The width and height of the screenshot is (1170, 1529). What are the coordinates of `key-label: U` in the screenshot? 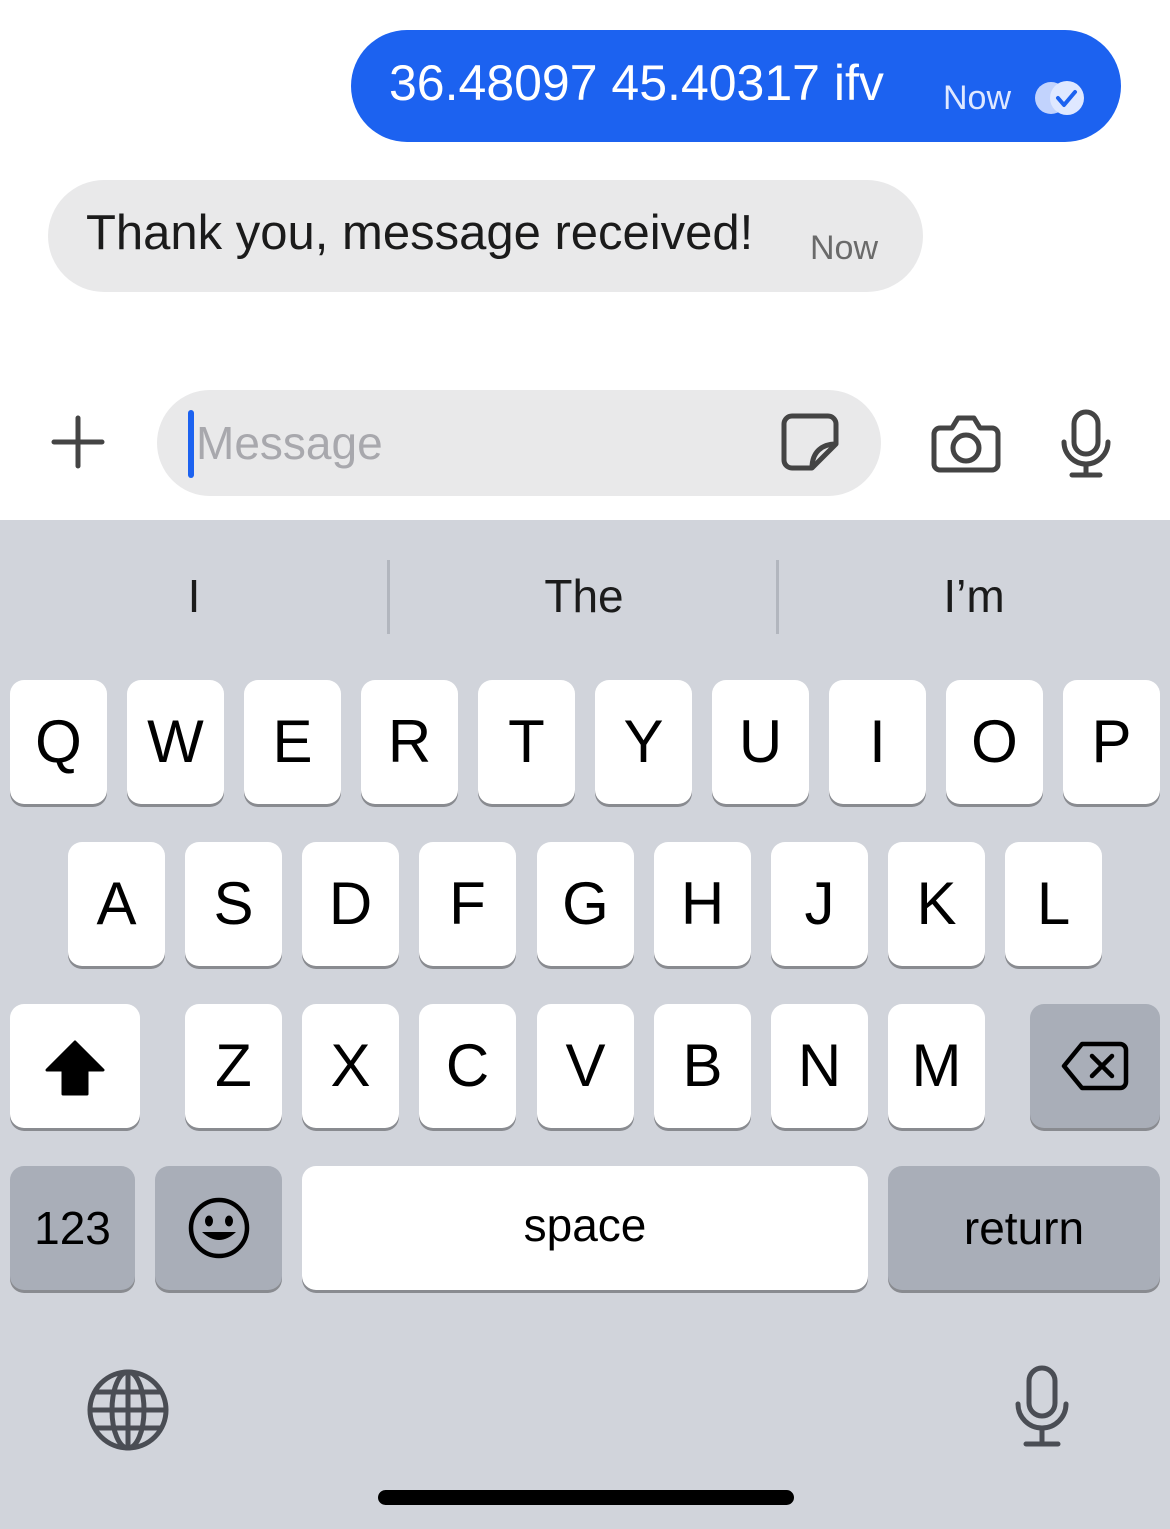 It's located at (760, 741).